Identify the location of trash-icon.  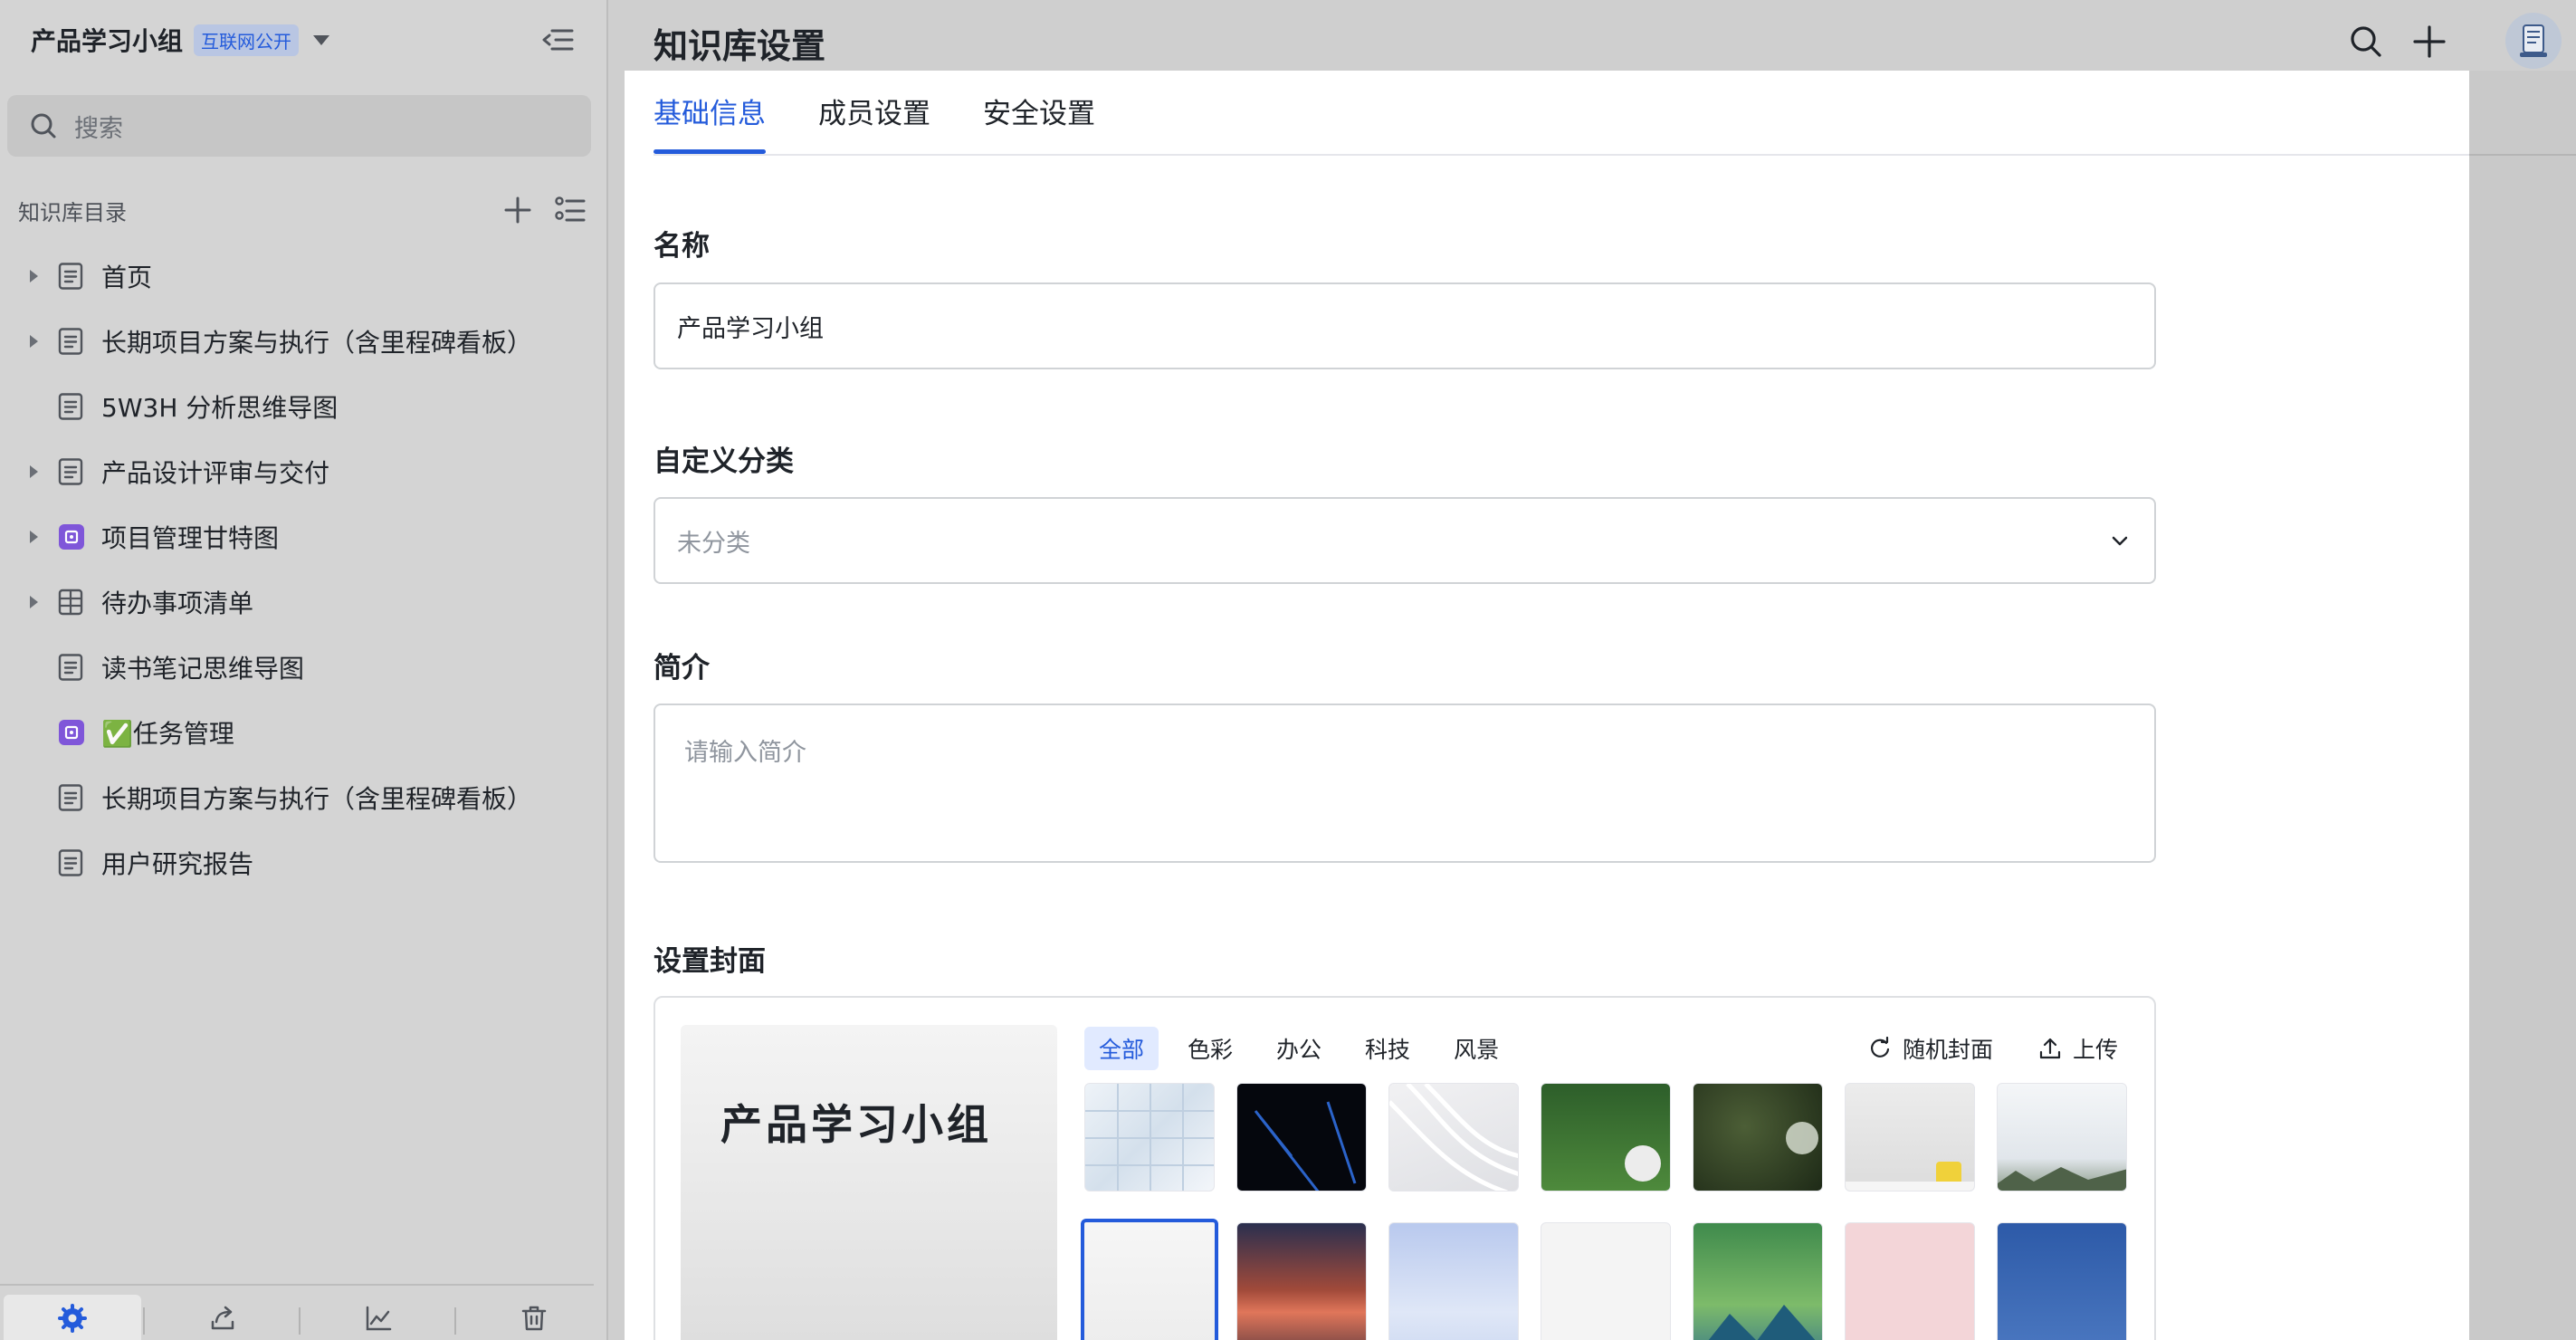
(534, 1319).